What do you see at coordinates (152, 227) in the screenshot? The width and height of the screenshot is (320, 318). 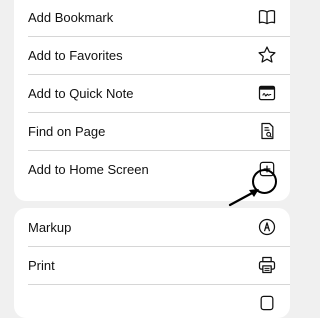 I see `markup-item: Markup` at bounding box center [152, 227].